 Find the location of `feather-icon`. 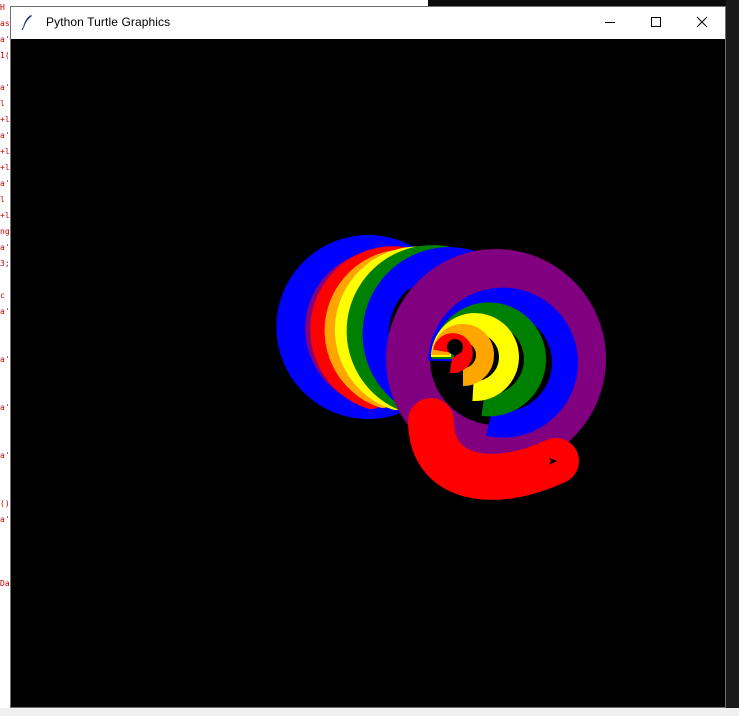

feather-icon is located at coordinates (28, 22).